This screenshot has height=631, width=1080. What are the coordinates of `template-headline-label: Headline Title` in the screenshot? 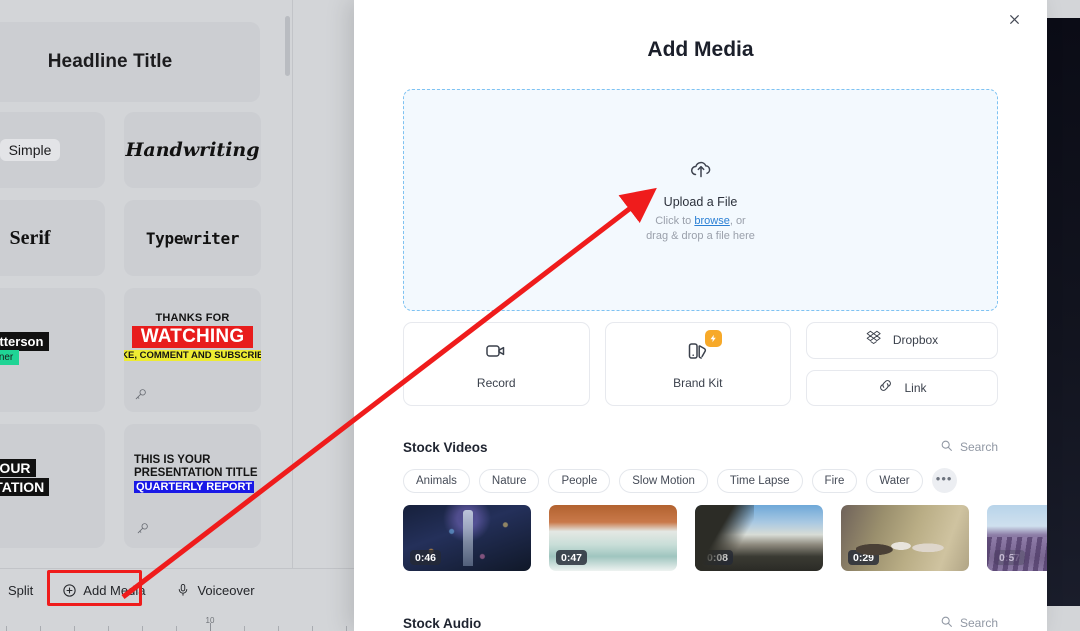 It's located at (110, 61).